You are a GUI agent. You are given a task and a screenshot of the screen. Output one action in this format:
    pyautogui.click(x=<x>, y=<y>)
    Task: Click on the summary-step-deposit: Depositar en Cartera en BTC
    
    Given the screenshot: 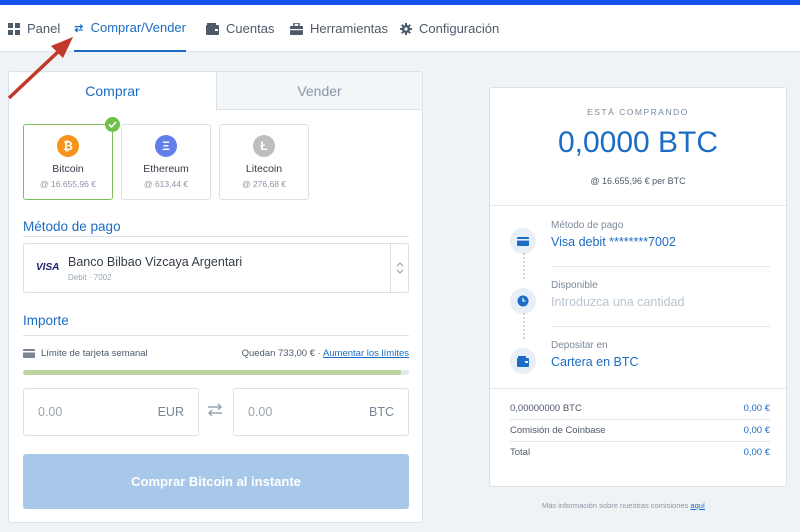 What is the action you would take?
    pyautogui.click(x=640, y=360)
    